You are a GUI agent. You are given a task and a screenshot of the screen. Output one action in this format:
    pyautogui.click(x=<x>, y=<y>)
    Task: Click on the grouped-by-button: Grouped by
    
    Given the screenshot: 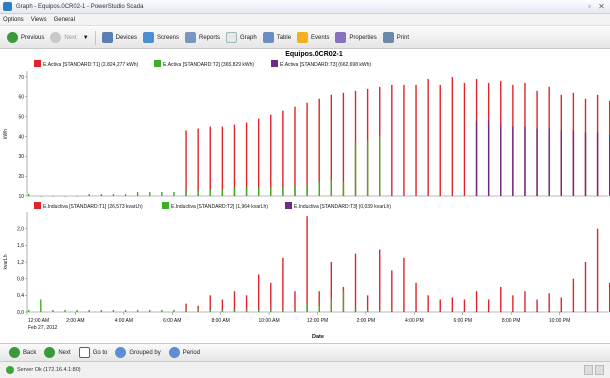 What is the action you would take?
    pyautogui.click(x=138, y=352)
    